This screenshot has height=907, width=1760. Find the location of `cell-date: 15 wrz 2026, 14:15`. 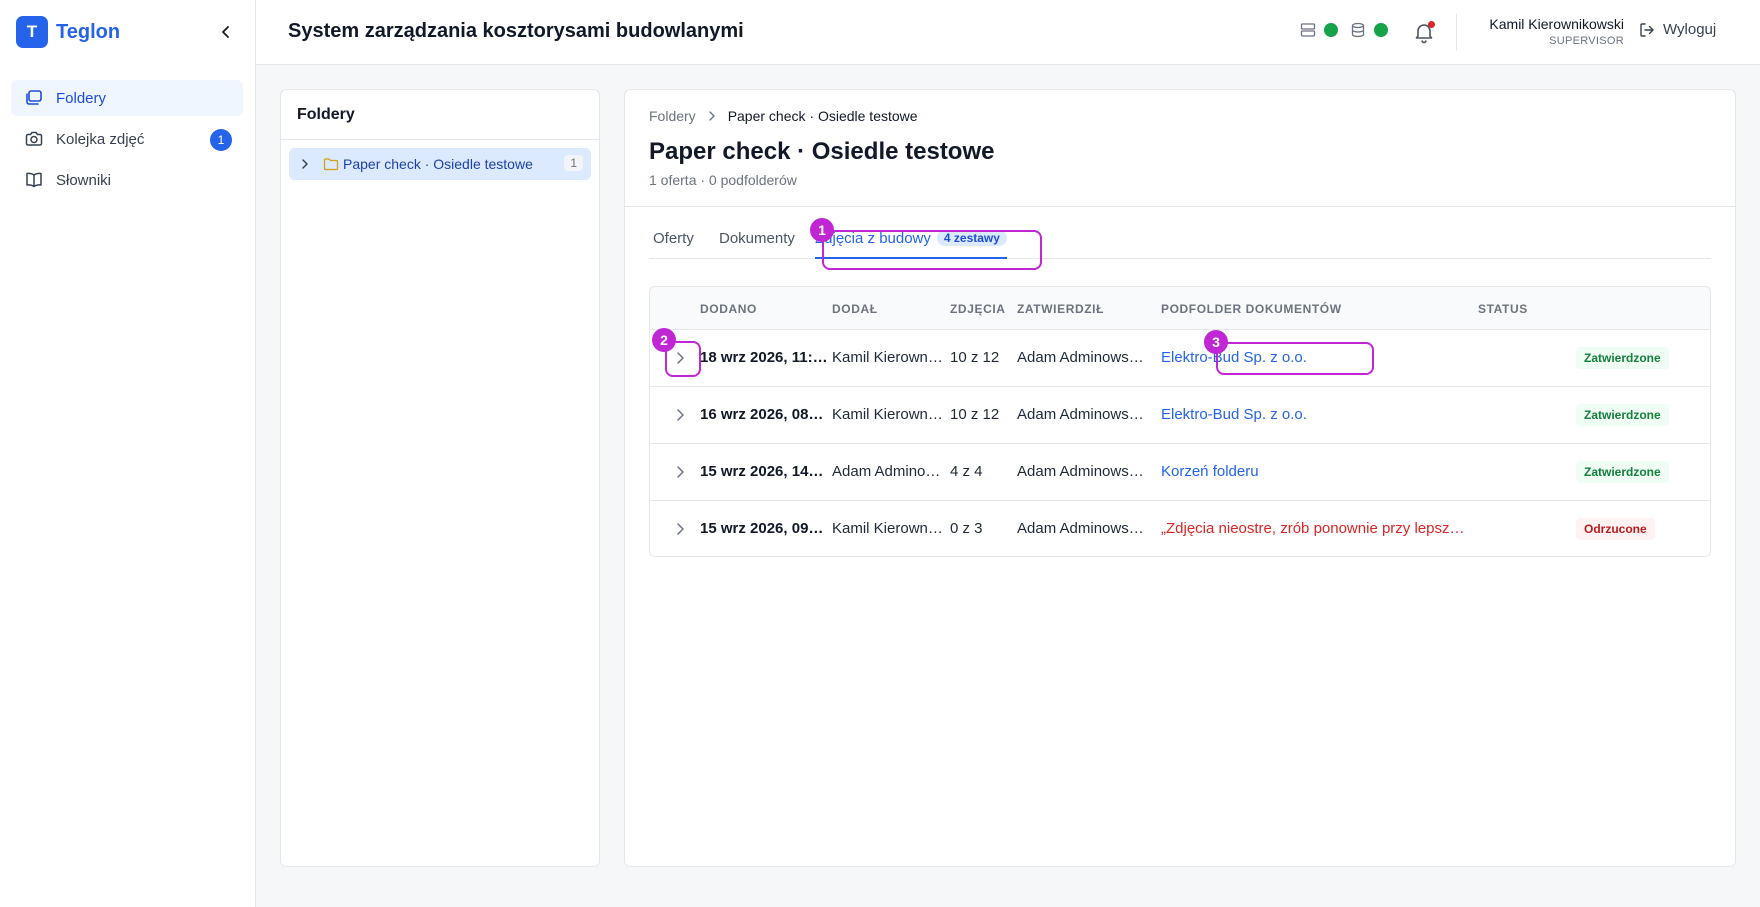

cell-date: 15 wrz 2026, 14:15 is located at coordinates (764, 471).